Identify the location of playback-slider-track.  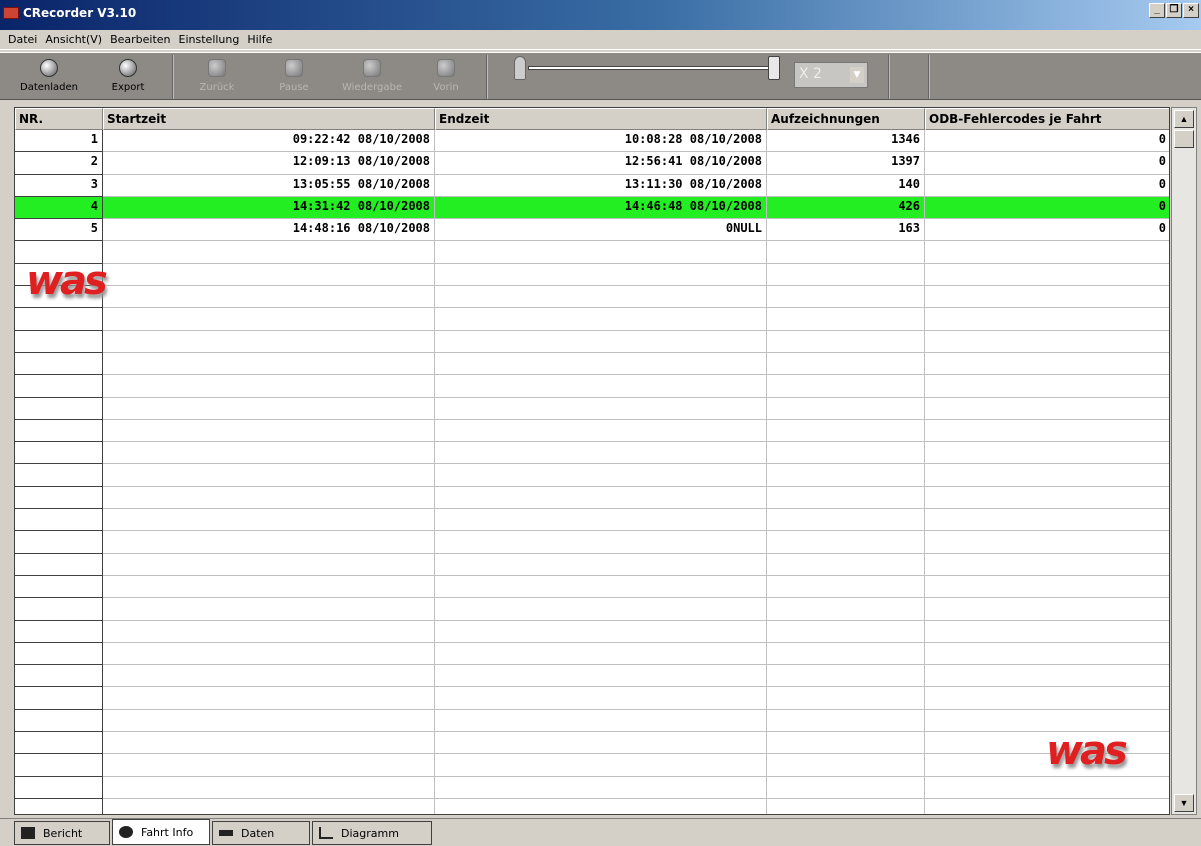
(653, 68).